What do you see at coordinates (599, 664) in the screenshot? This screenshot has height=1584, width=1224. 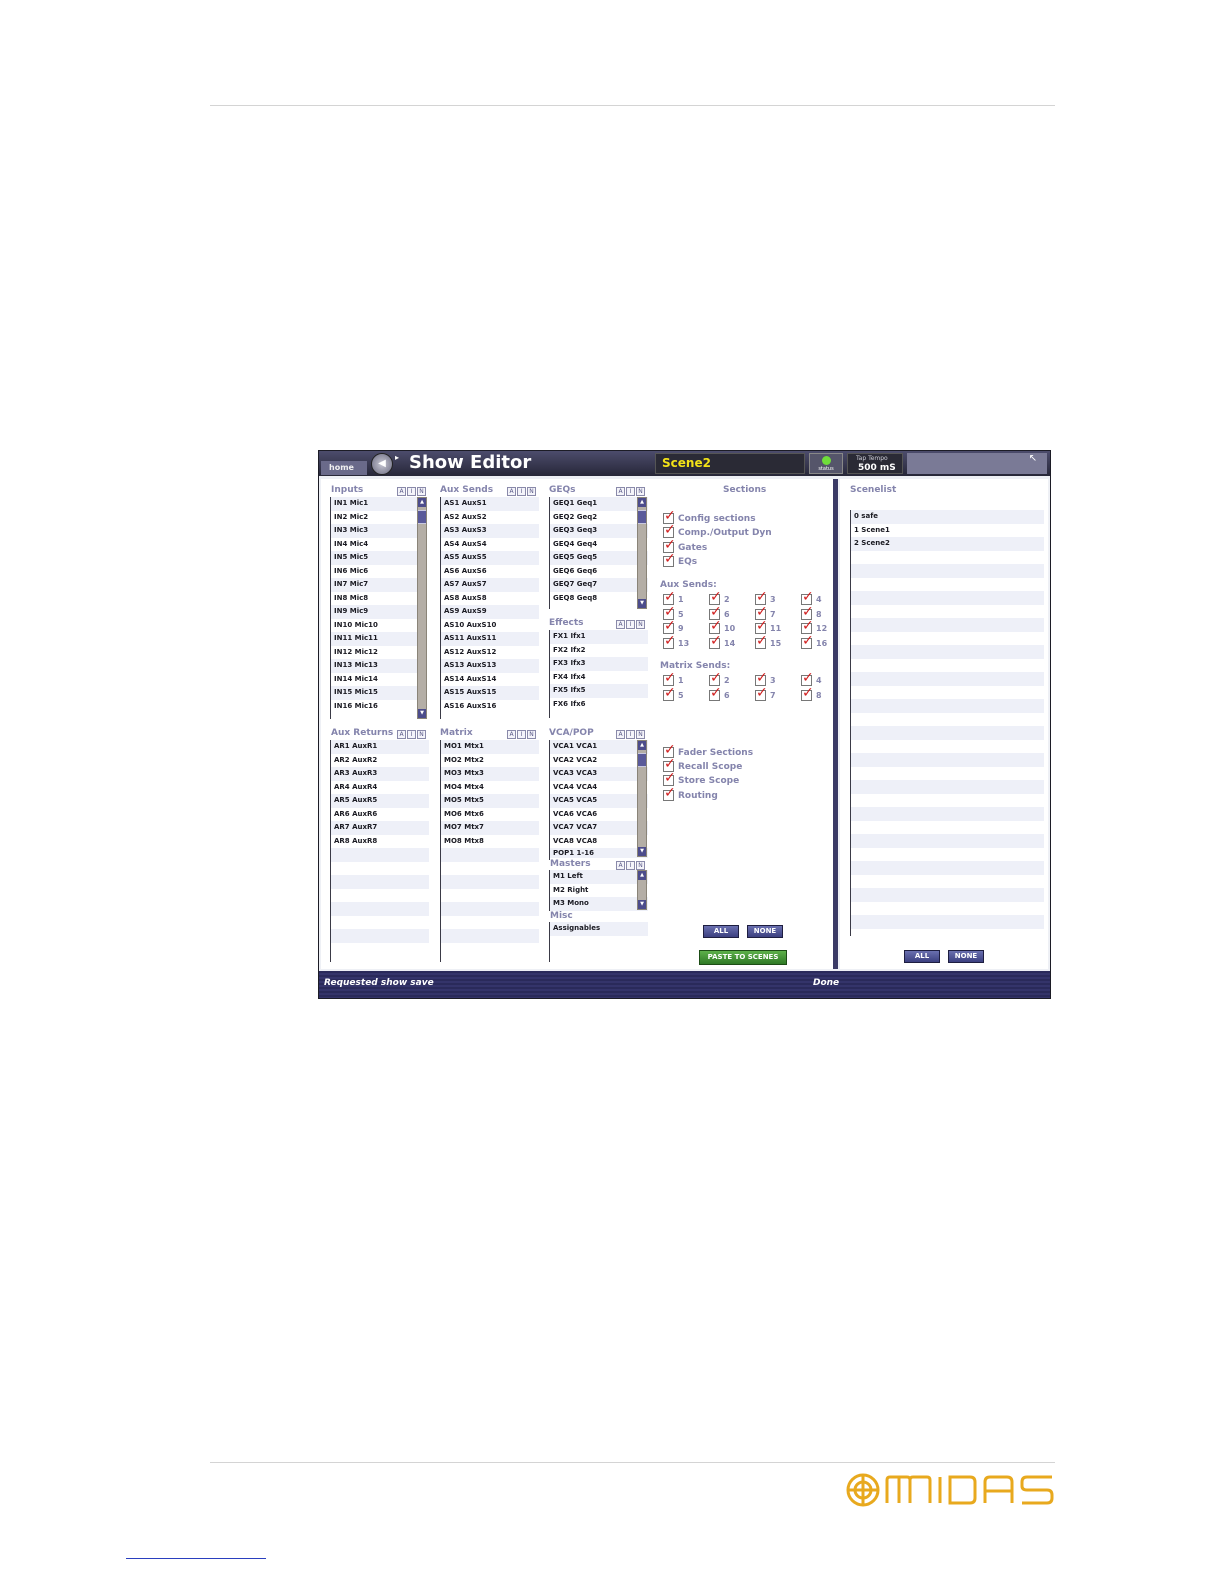 I see `list-item: FX3 Ifx3` at bounding box center [599, 664].